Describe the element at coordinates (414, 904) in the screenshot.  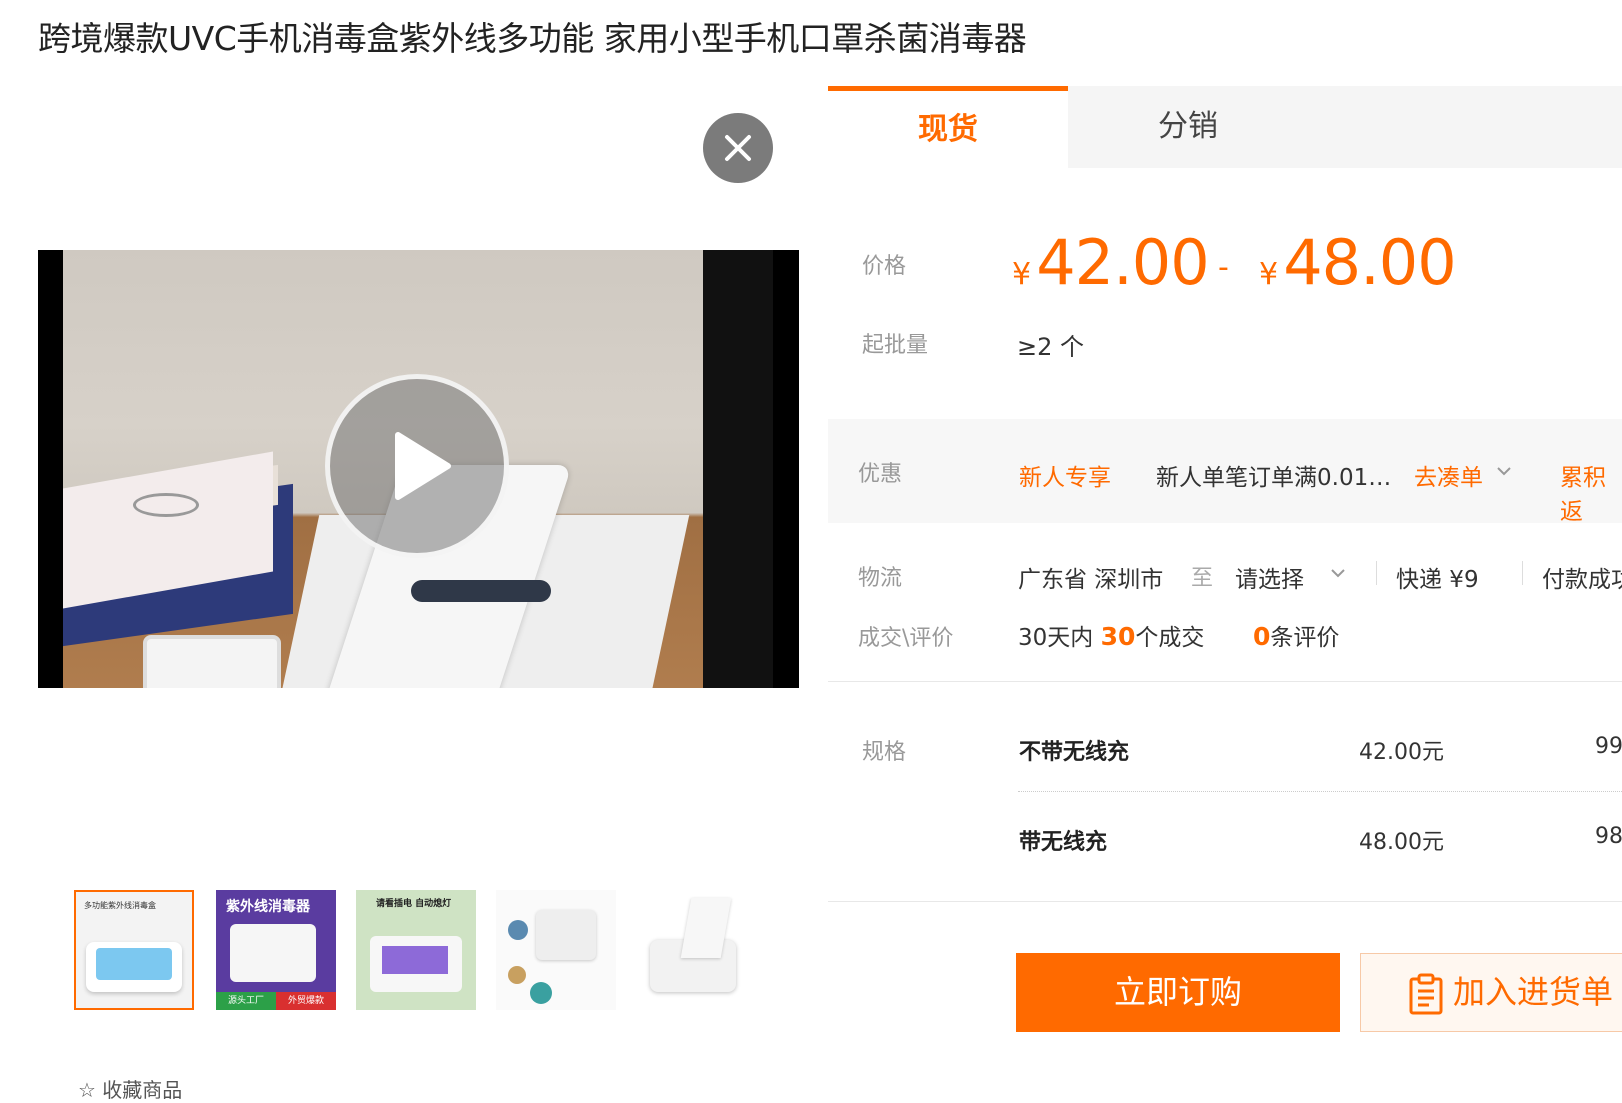
I see `thumbnail-3-caption: 请看插电 自动熄灯` at that location.